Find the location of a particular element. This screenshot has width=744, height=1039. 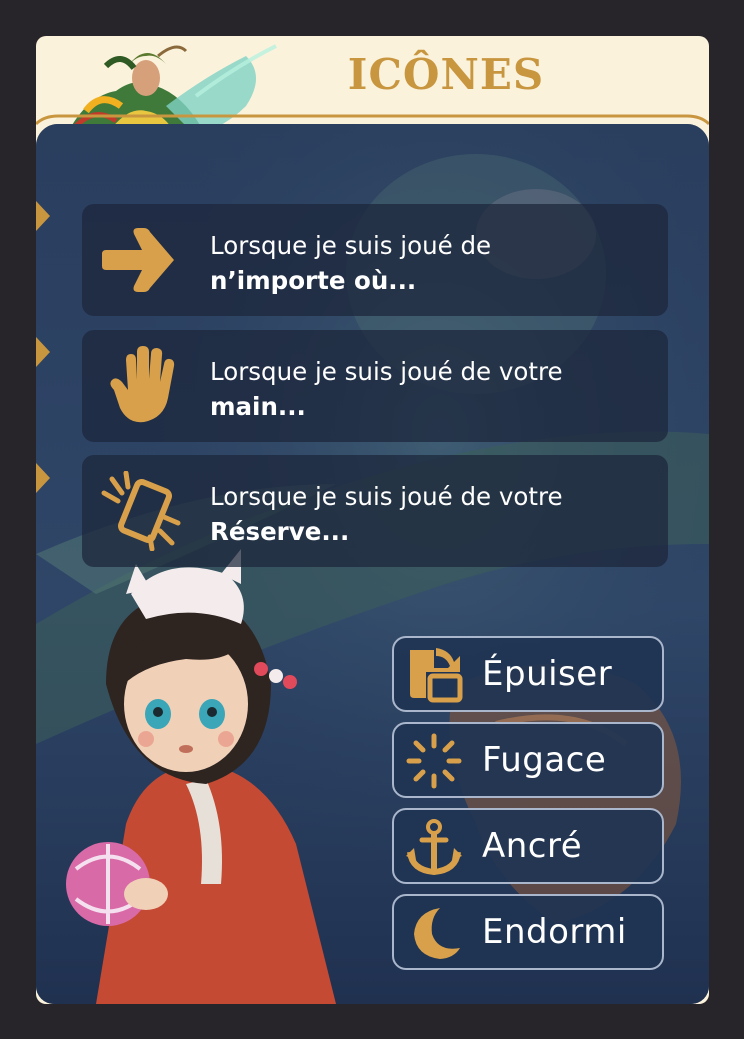

keyword-anchored: Ancré is located at coordinates (528, 846).